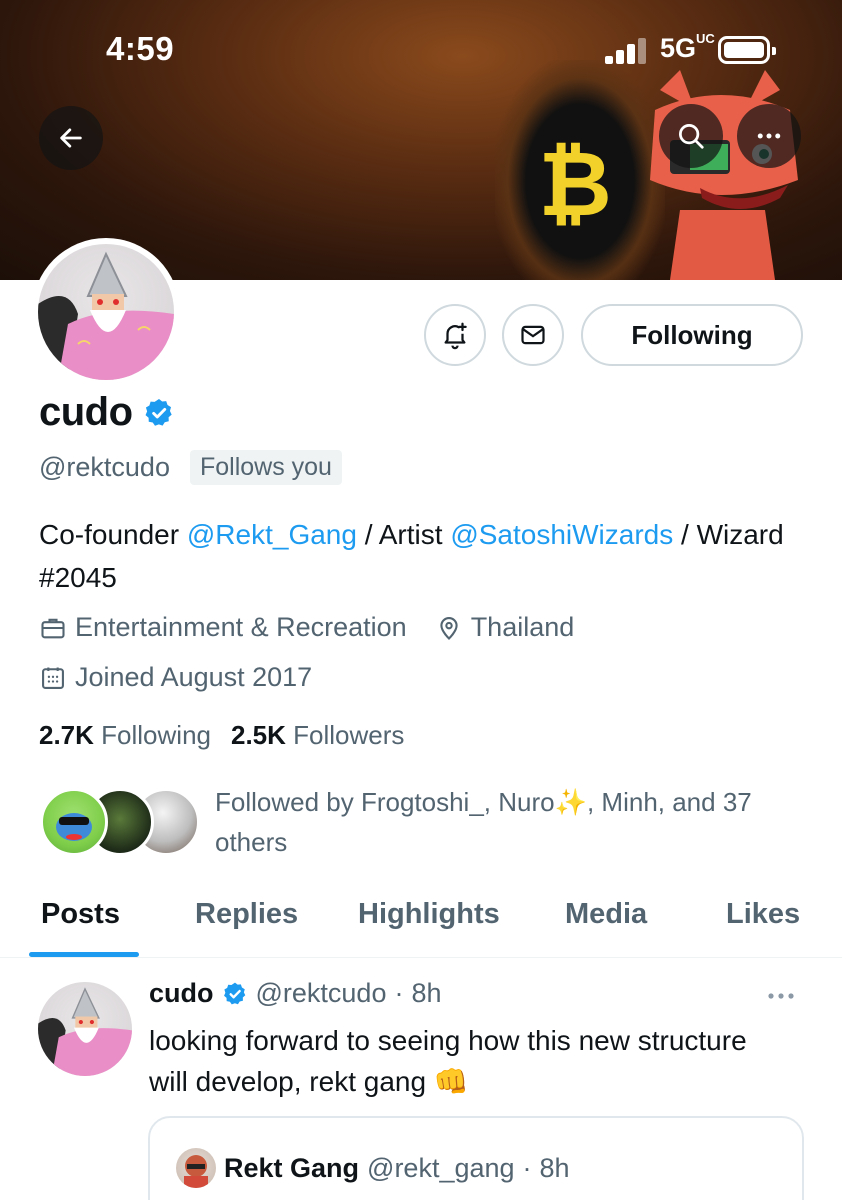 The width and height of the screenshot is (842, 1200). Describe the element at coordinates (561, 534) in the screenshot. I see `bio-mention-satoshi-wizards: @SatoshiWizards` at that location.